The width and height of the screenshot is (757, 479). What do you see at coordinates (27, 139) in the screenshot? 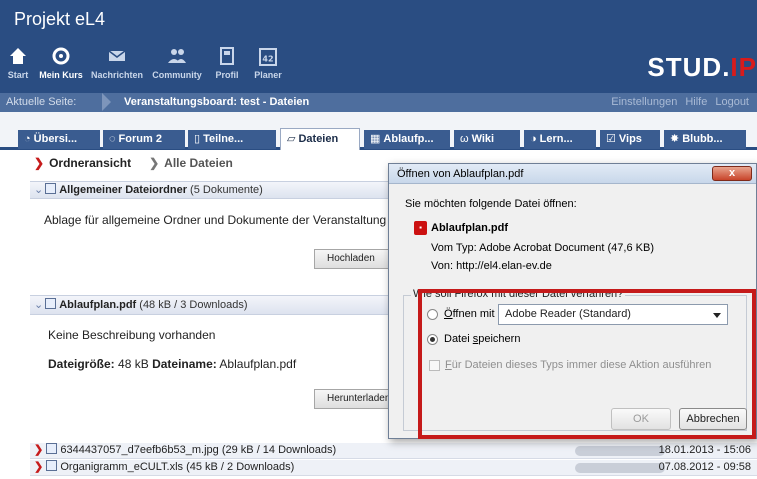
I see `overview-icon: ◔` at bounding box center [27, 139].